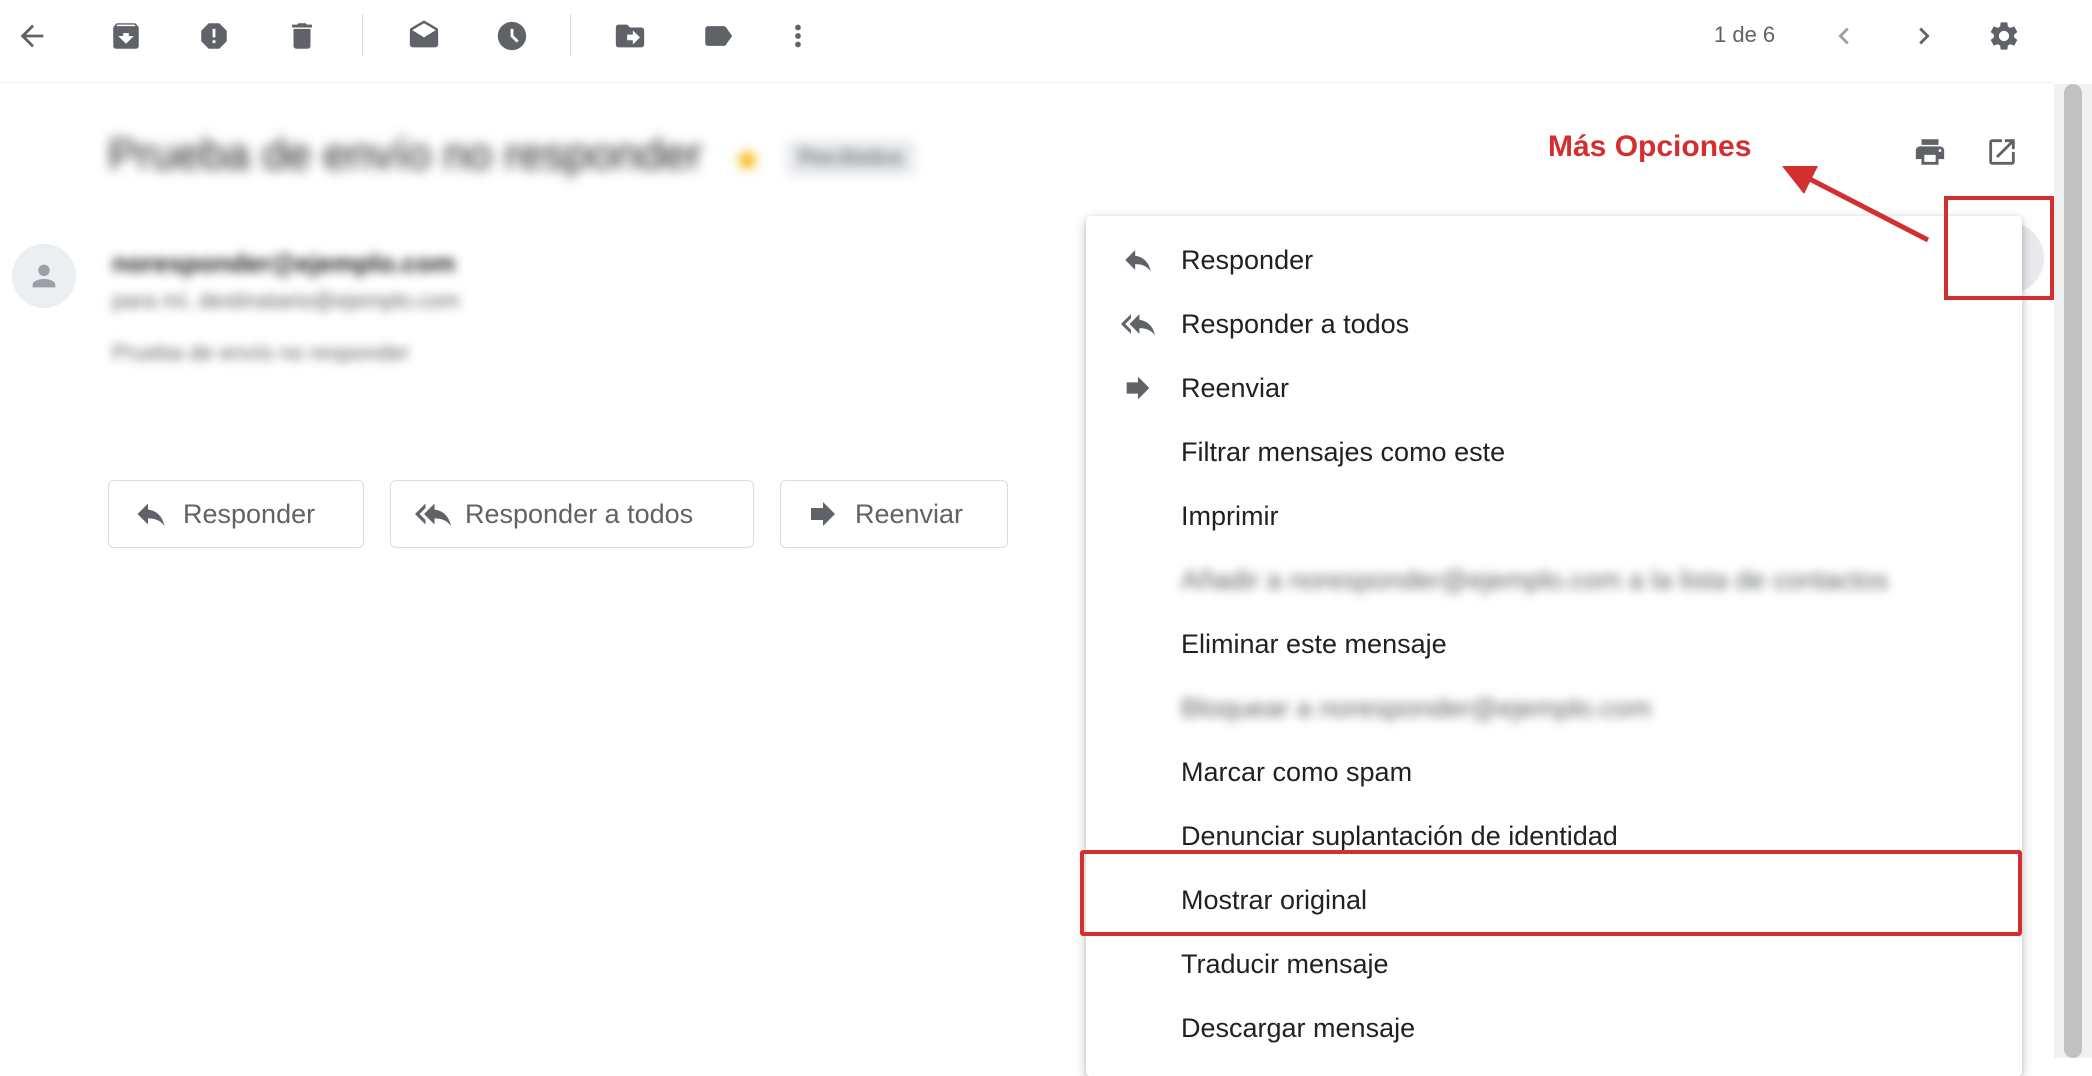 The image size is (2092, 1076). I want to click on print-icon, so click(1930, 152).